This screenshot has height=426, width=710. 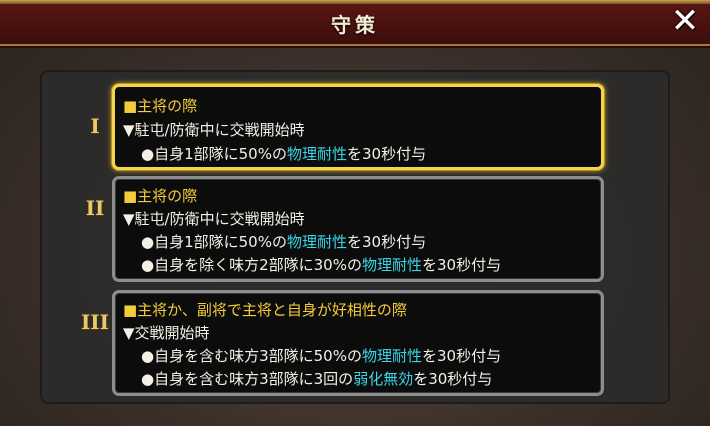 I want to click on title-bar: 守策 ✕, so click(x=355, y=23).